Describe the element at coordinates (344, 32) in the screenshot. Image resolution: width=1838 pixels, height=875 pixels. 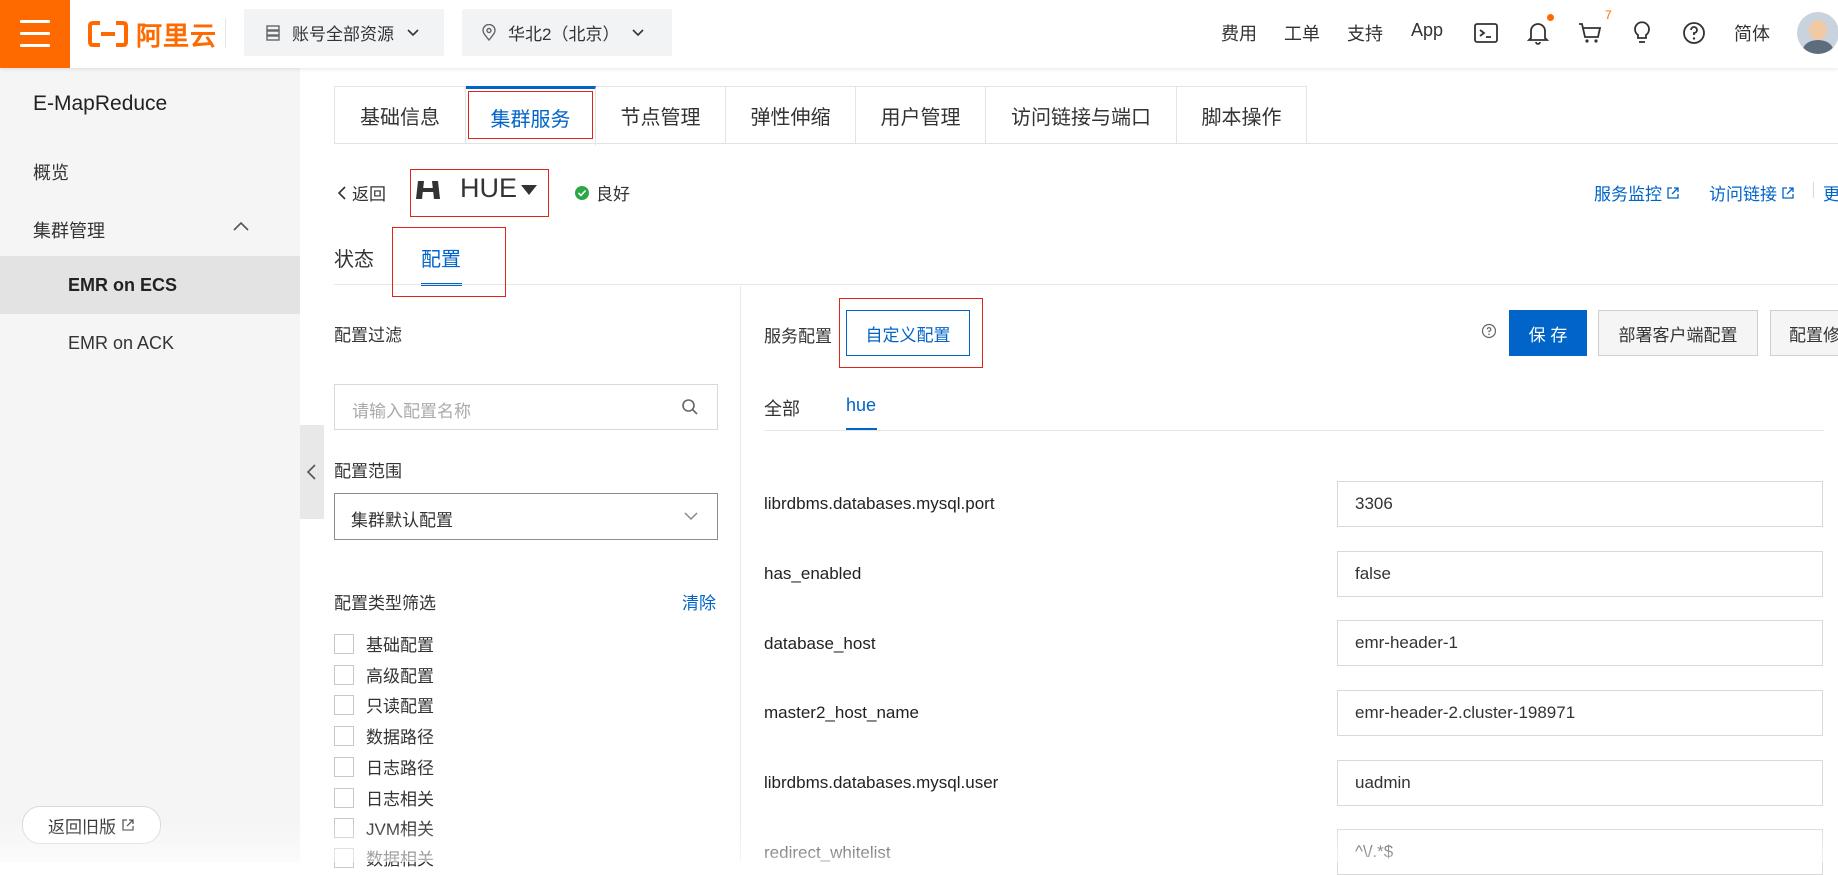
I see `resource-selector: 账号全部资源` at that location.